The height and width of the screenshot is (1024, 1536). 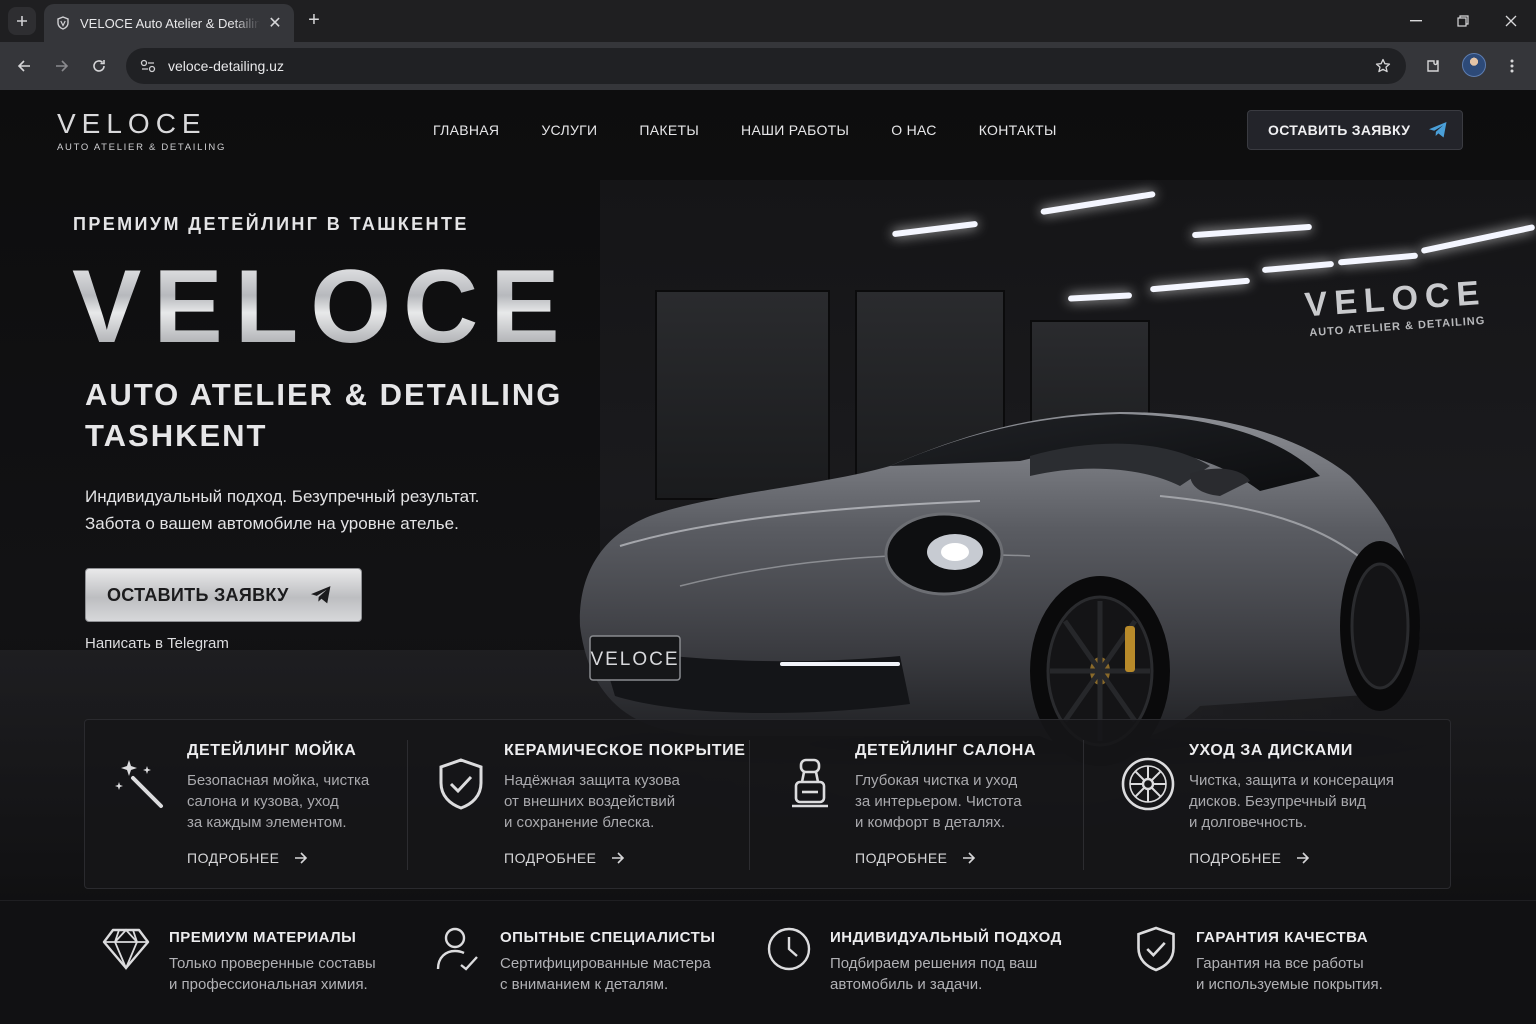 I want to click on new-tab-icon: +, so click(x=314, y=21).